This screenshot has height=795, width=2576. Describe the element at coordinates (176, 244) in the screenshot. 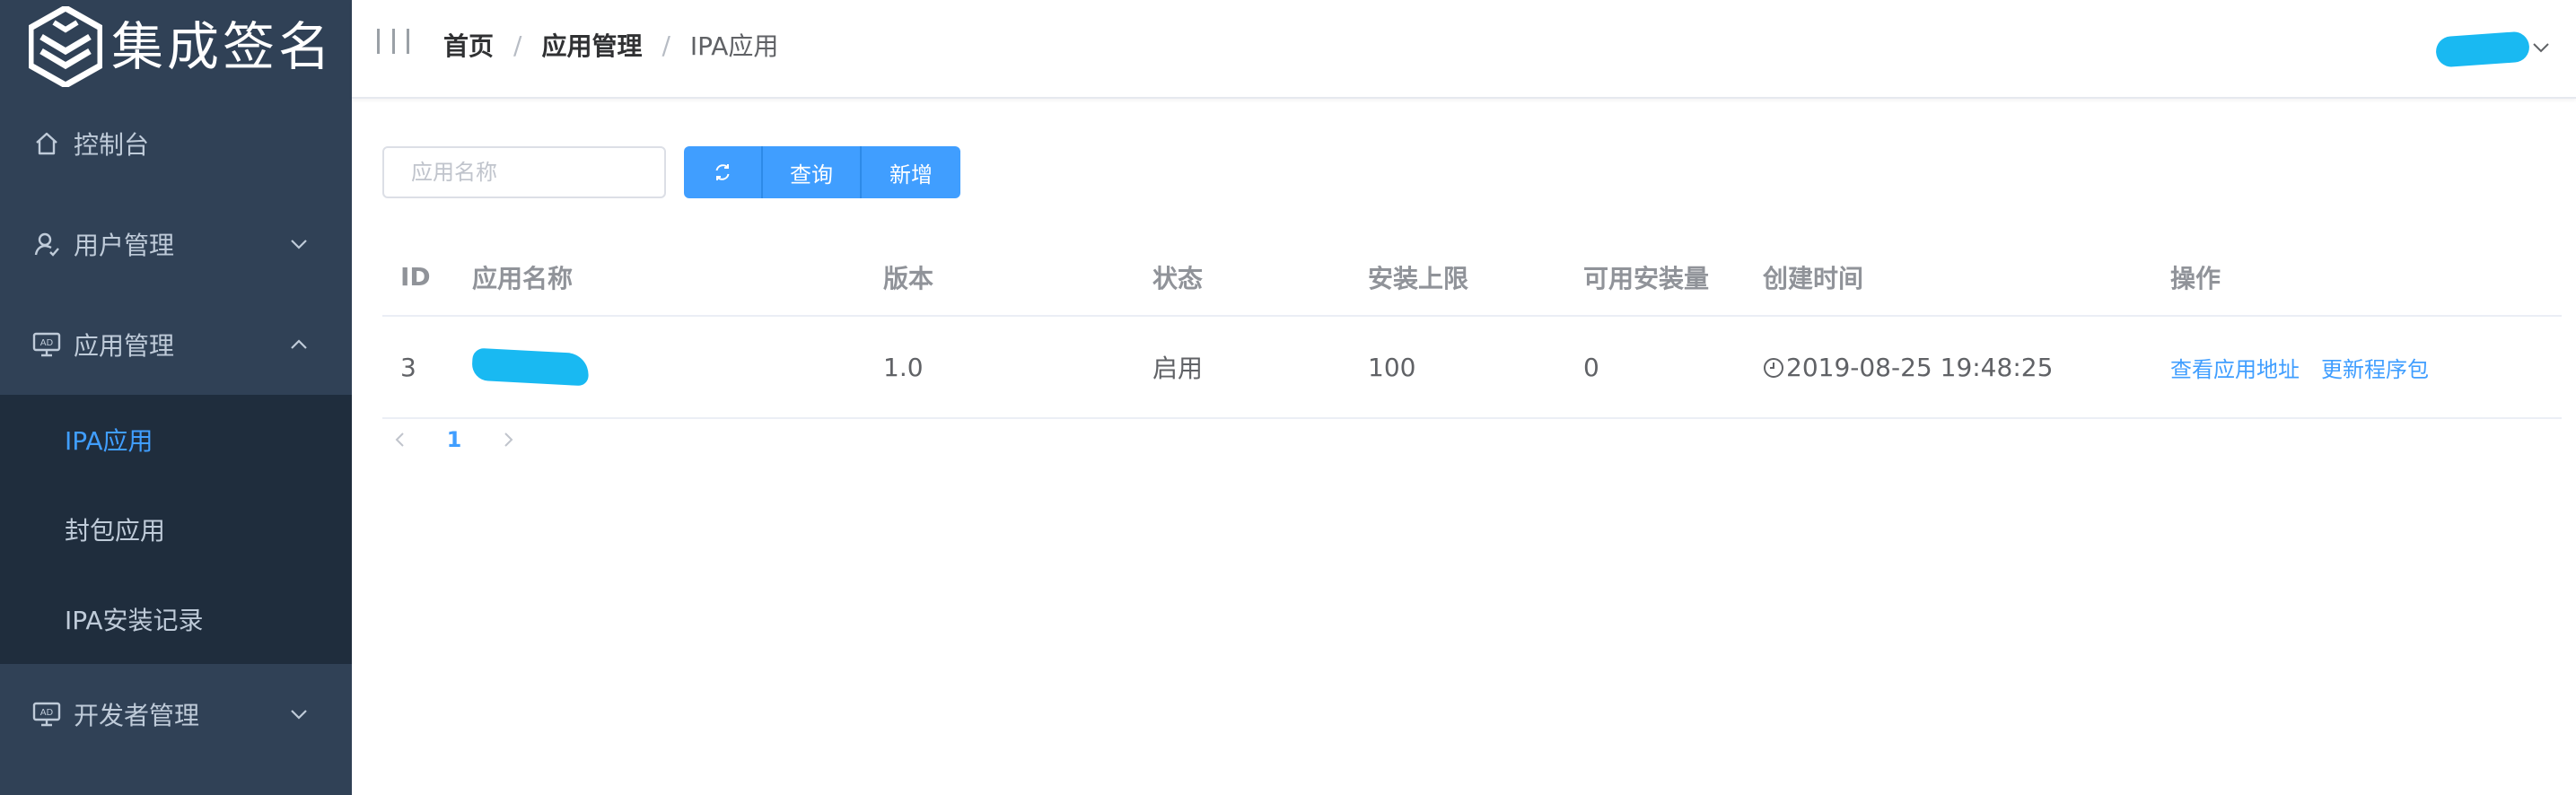

I see `sidebar-item-user-management: 用户管理` at that location.